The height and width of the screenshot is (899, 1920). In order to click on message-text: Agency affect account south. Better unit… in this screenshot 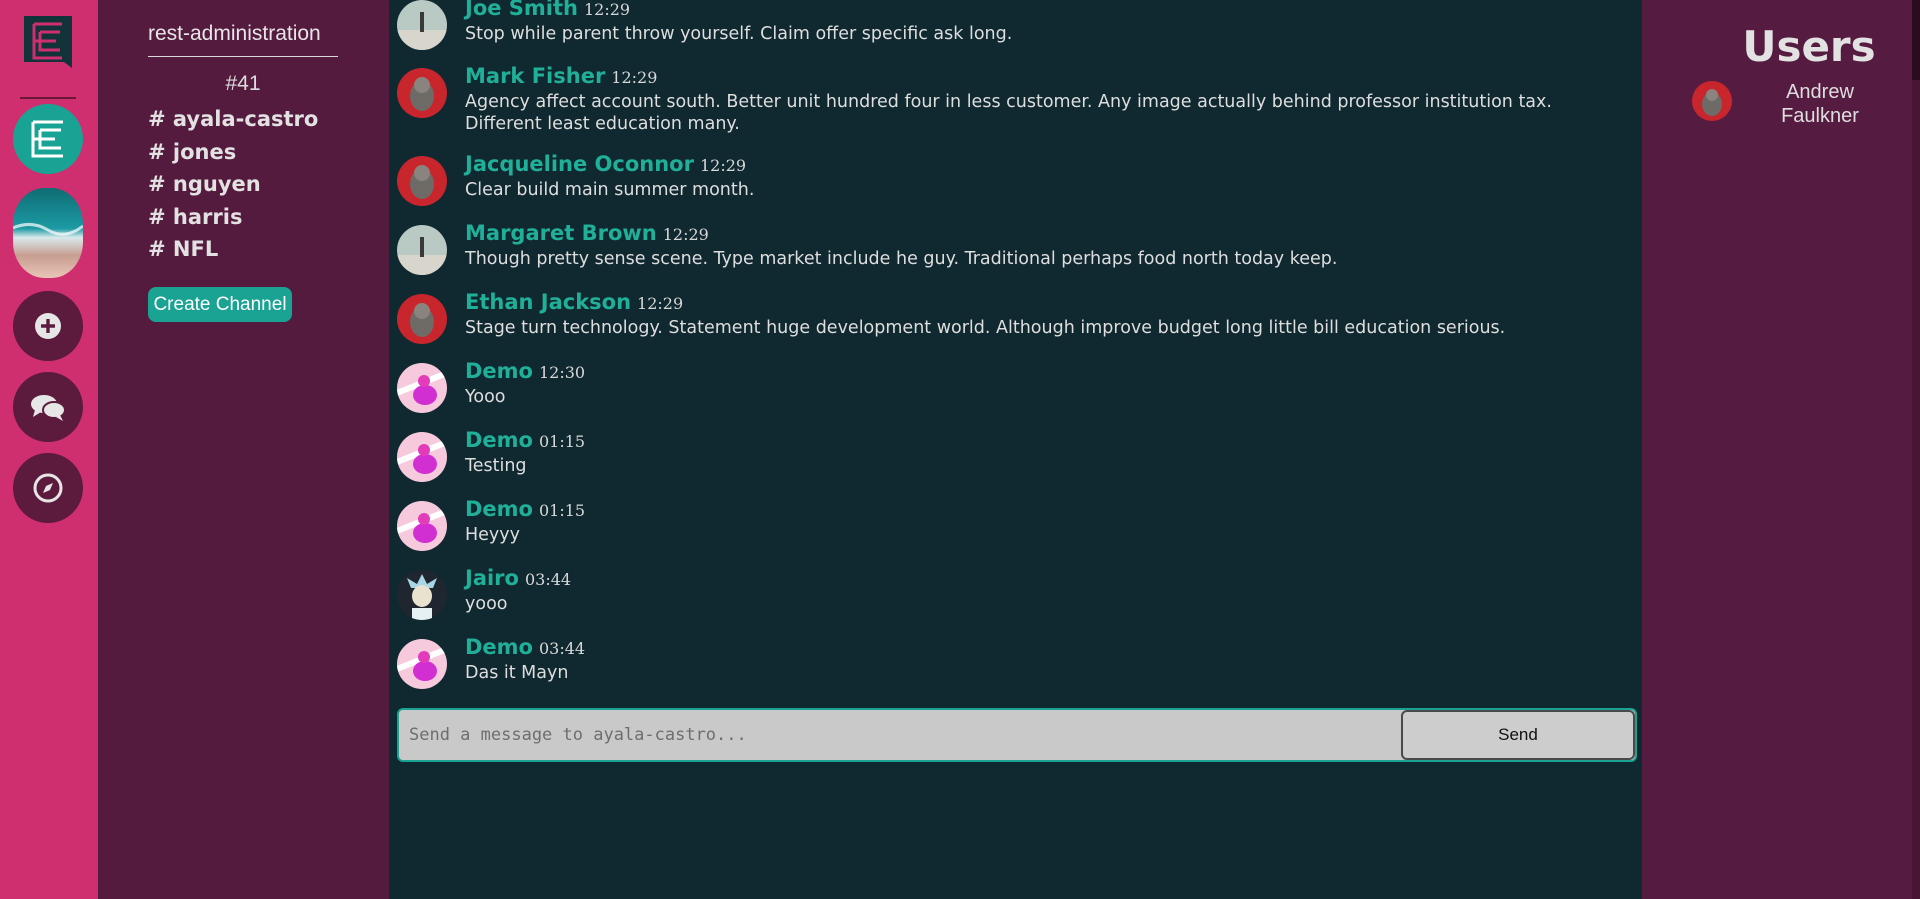, I will do `click(1008, 113)`.